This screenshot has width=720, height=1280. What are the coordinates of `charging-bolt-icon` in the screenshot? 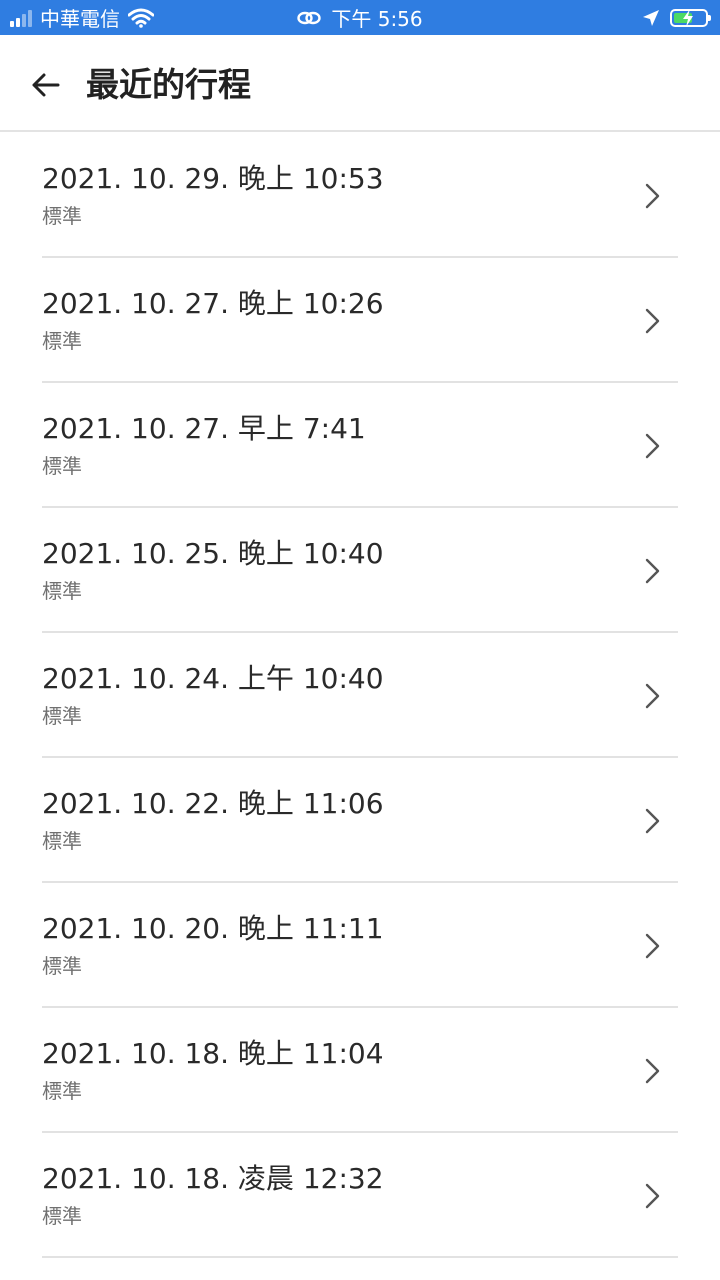 It's located at (688, 17).